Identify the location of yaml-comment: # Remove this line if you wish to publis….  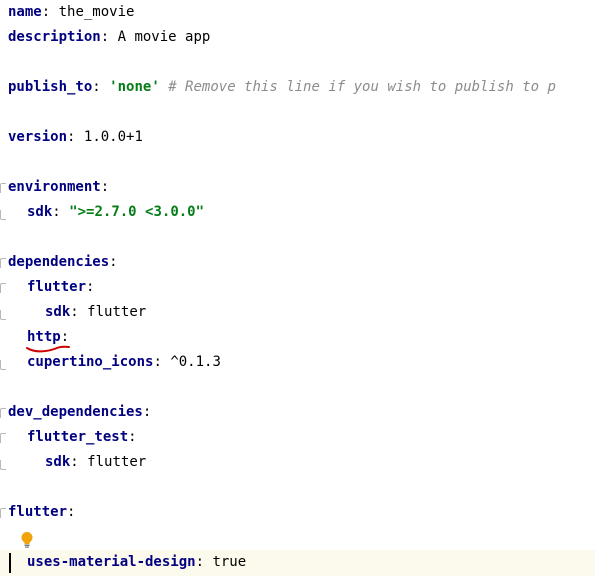
(362, 87).